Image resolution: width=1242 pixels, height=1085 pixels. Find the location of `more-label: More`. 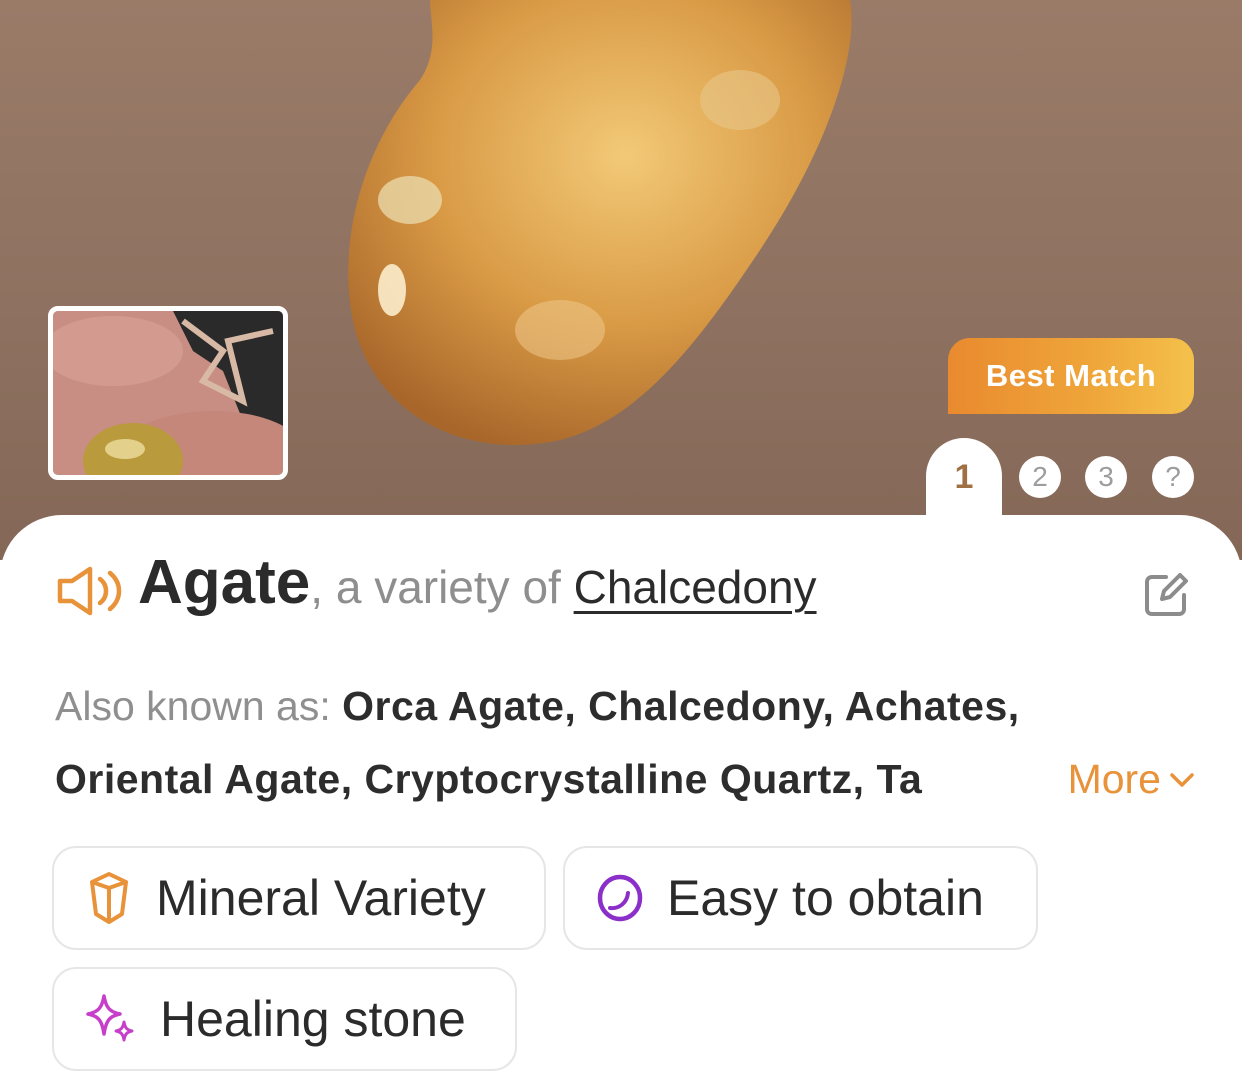

more-label: More is located at coordinates (1114, 779).